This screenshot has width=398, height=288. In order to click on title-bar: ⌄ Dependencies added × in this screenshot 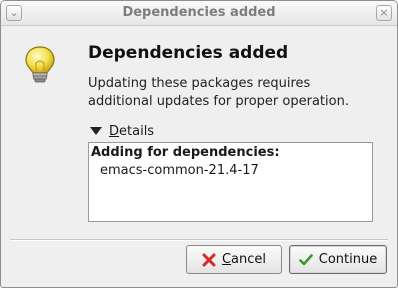, I will do `click(199, 13)`.